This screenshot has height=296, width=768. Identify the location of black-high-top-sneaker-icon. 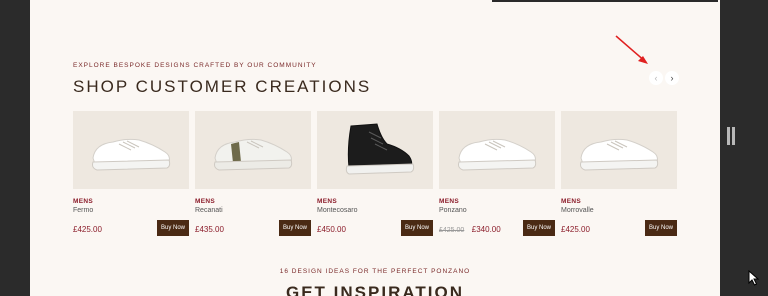
(380, 149).